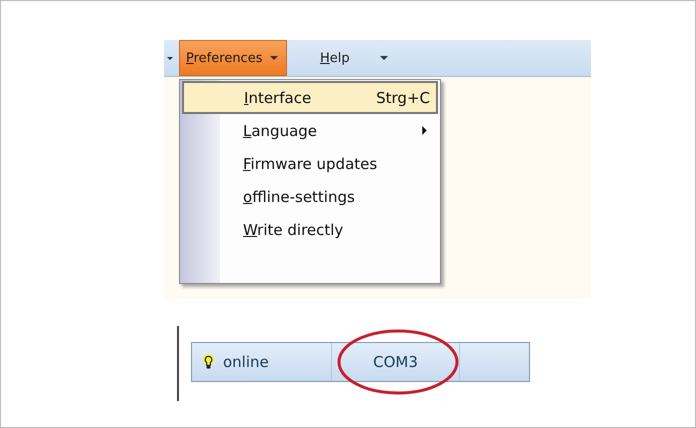  What do you see at coordinates (246, 362) in the screenshot?
I see `connection-status: online` at bounding box center [246, 362].